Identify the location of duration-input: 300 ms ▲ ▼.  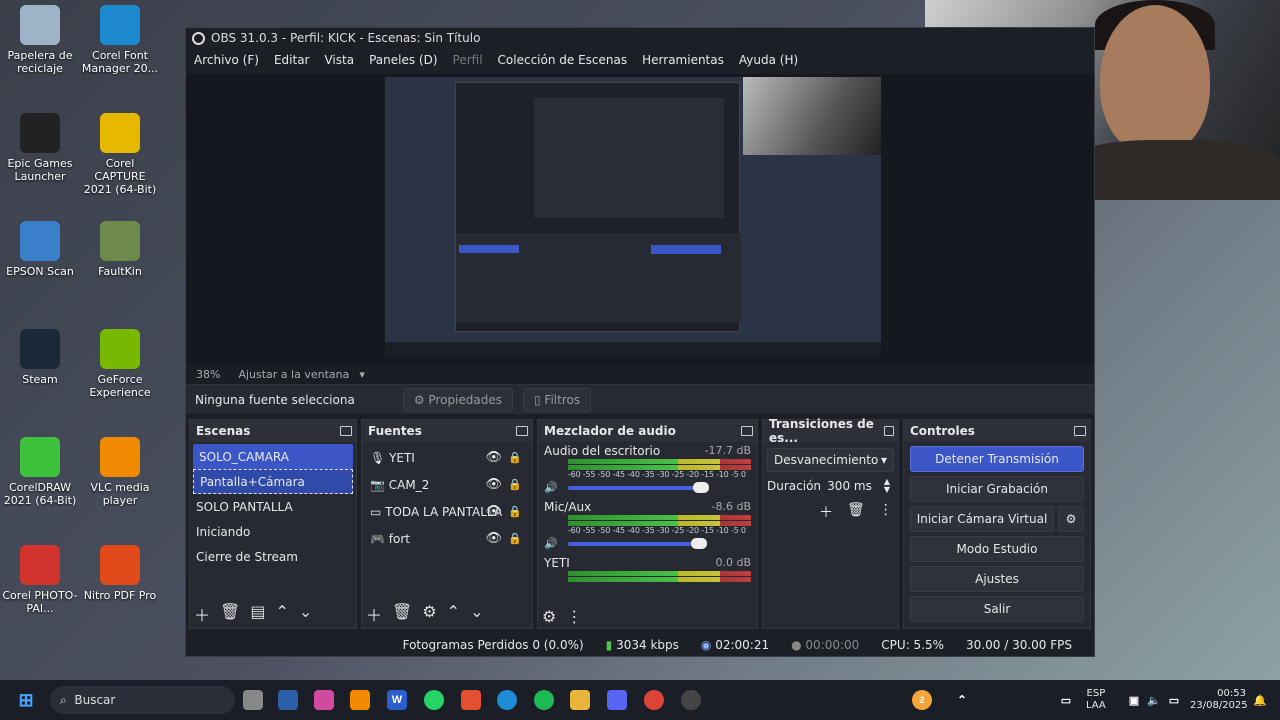
(858, 486).